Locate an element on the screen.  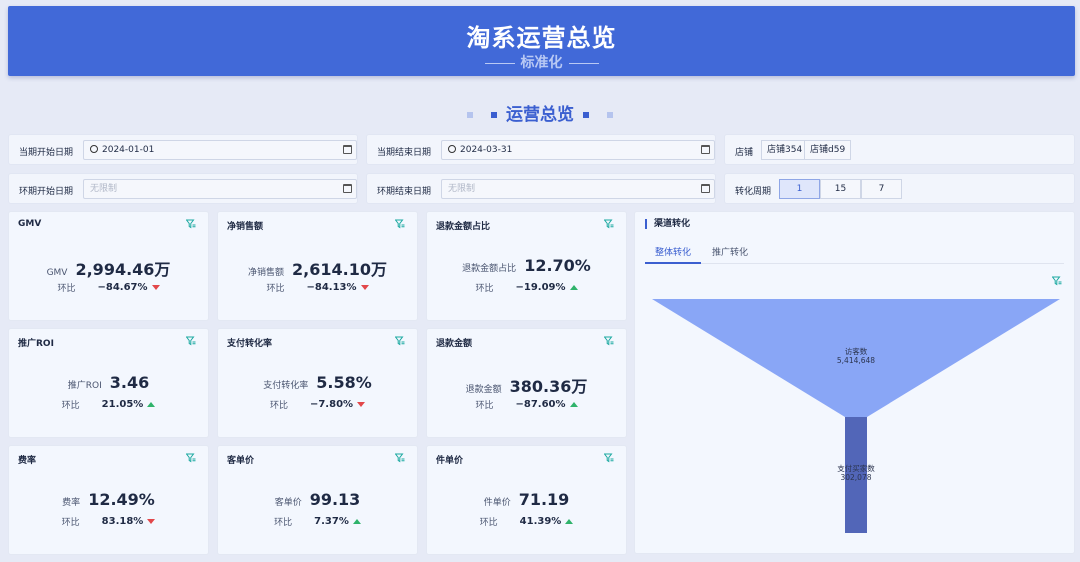
metric-label: 费率 is located at coordinates (71, 503).